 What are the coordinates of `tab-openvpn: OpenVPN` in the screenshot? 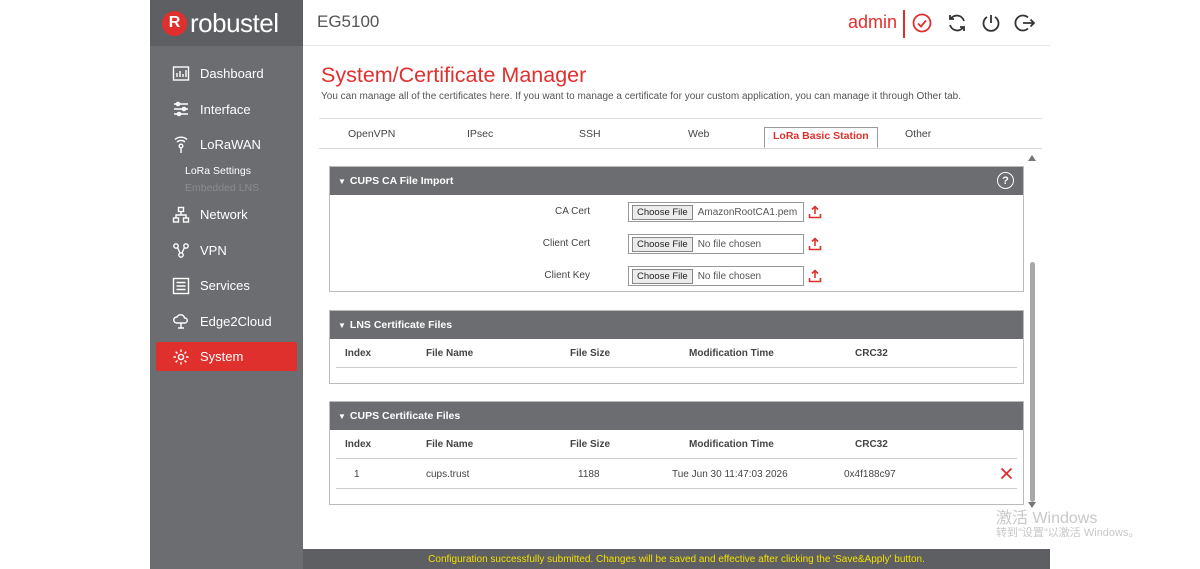 It's located at (371, 134).